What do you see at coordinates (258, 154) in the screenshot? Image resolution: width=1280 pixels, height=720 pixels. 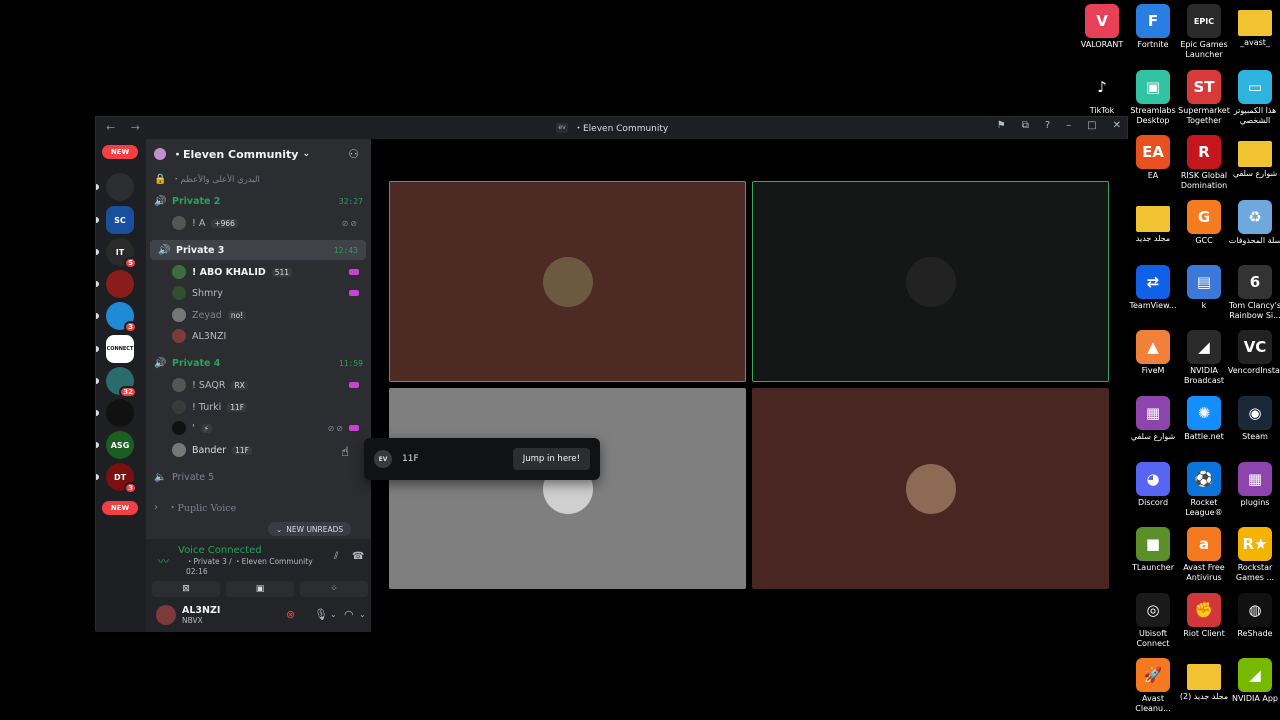 I see `server-header: ・Eleven Community ⌄ ⚇` at bounding box center [258, 154].